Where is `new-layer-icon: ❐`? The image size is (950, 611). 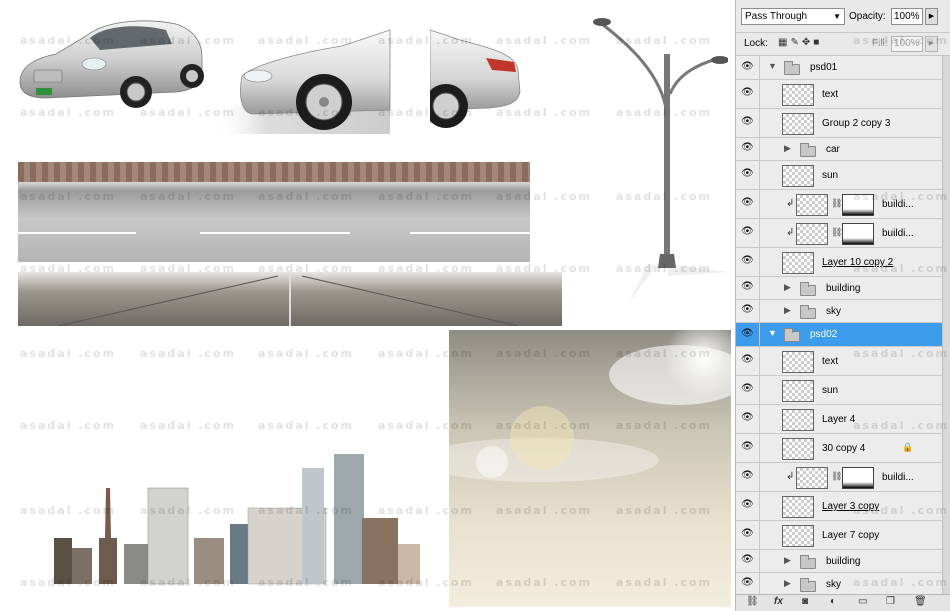
new-layer-icon: ❐ is located at coordinates (890, 601).